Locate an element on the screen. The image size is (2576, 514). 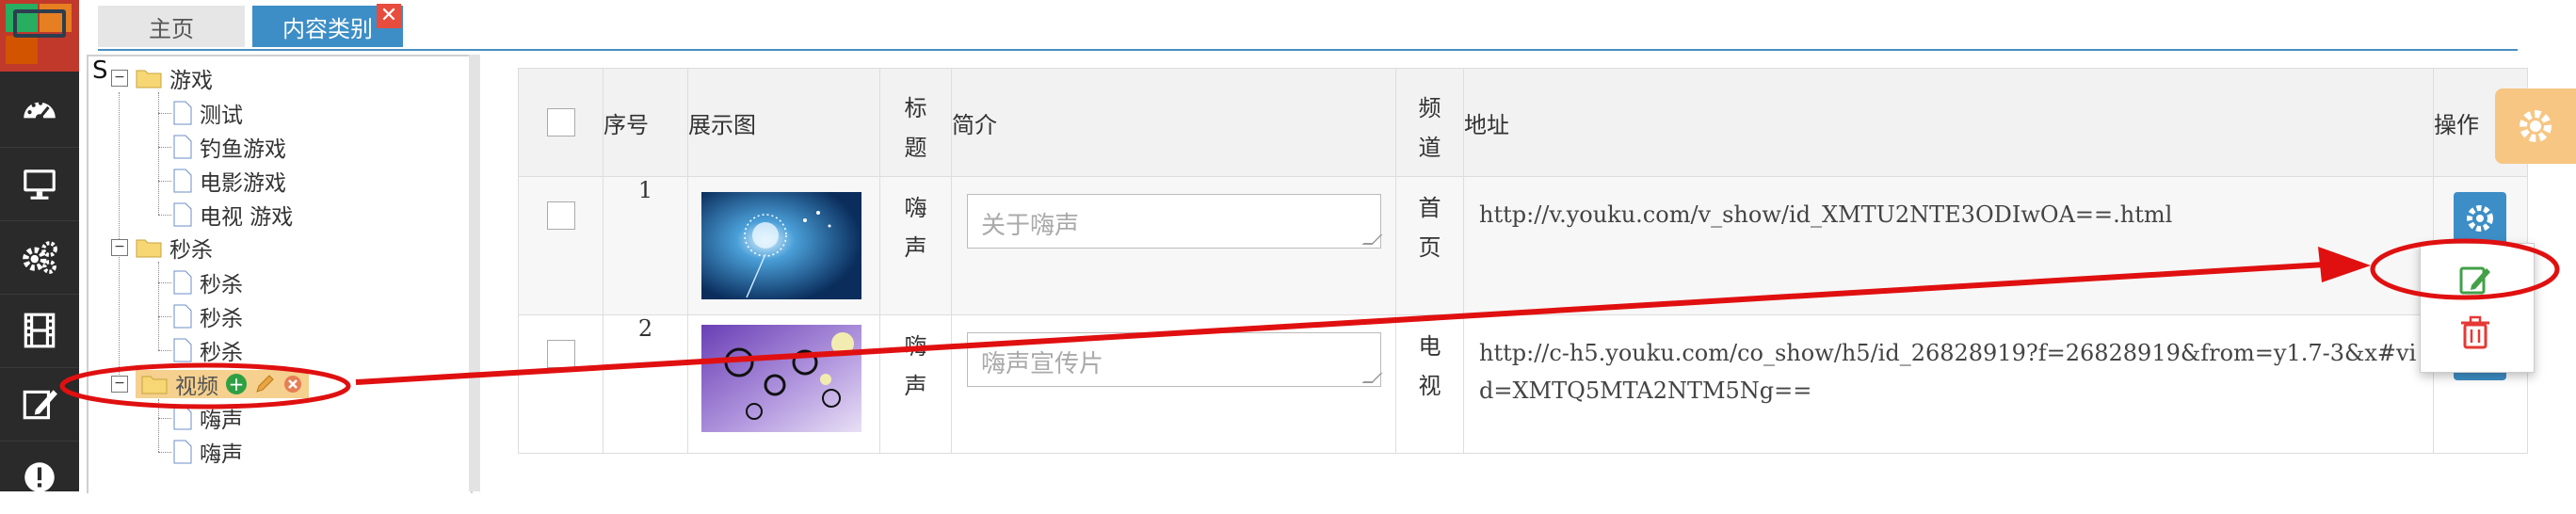
header-intro: 简介 is located at coordinates (1173, 122).